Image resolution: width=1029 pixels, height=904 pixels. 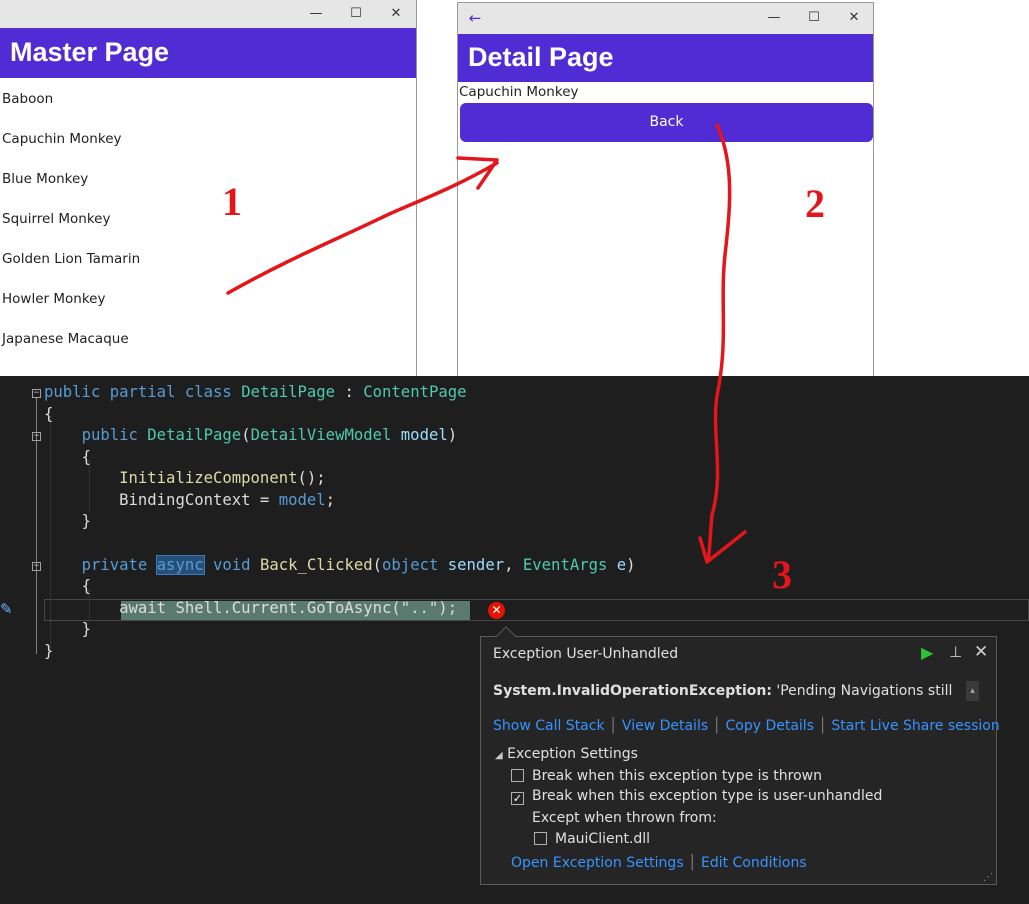 I want to click on module-option: MauiClient.dll, so click(x=592, y=839).